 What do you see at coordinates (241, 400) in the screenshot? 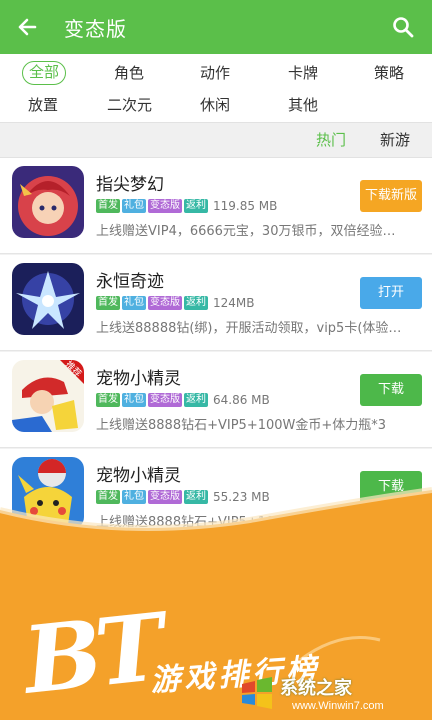
I see `app-size: 64.86 MB` at bounding box center [241, 400].